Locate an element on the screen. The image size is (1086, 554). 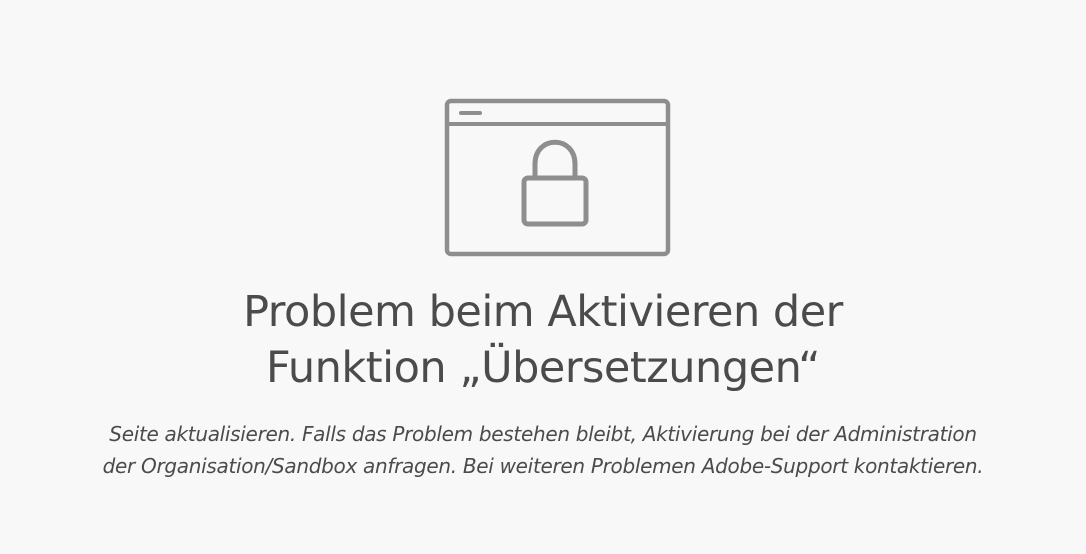
error-title-line-2: Funktion „Übersetzungen“ is located at coordinates (543, 368).